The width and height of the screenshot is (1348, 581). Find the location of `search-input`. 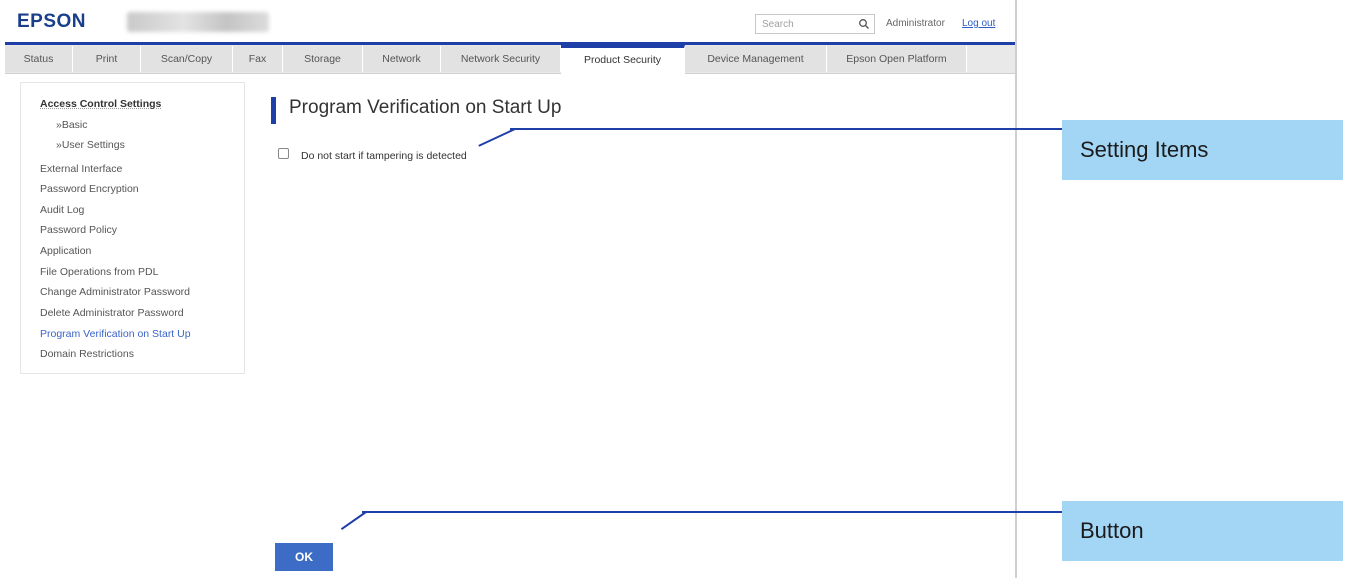

search-input is located at coordinates (807, 24).